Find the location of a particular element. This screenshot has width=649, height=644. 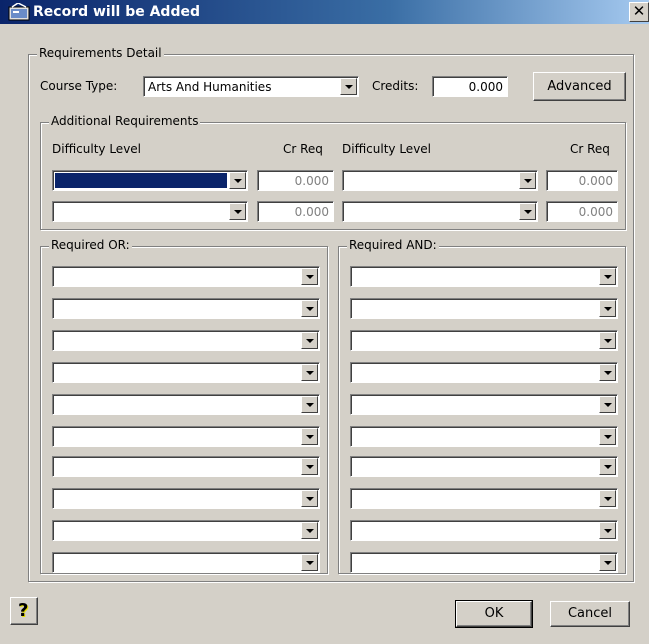

course-type-label: Course Type: is located at coordinates (79, 86).